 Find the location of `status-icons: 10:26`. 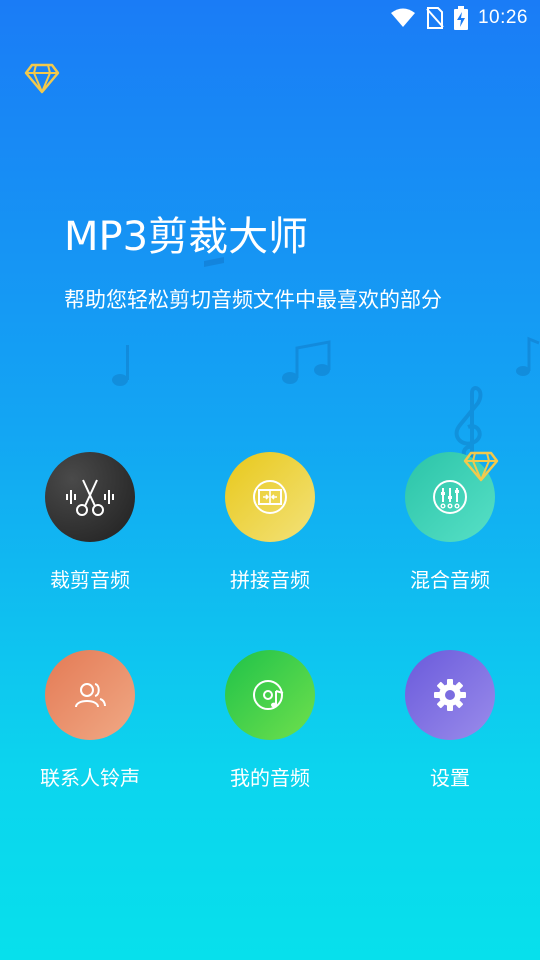

status-icons: 10:26 is located at coordinates (459, 18).